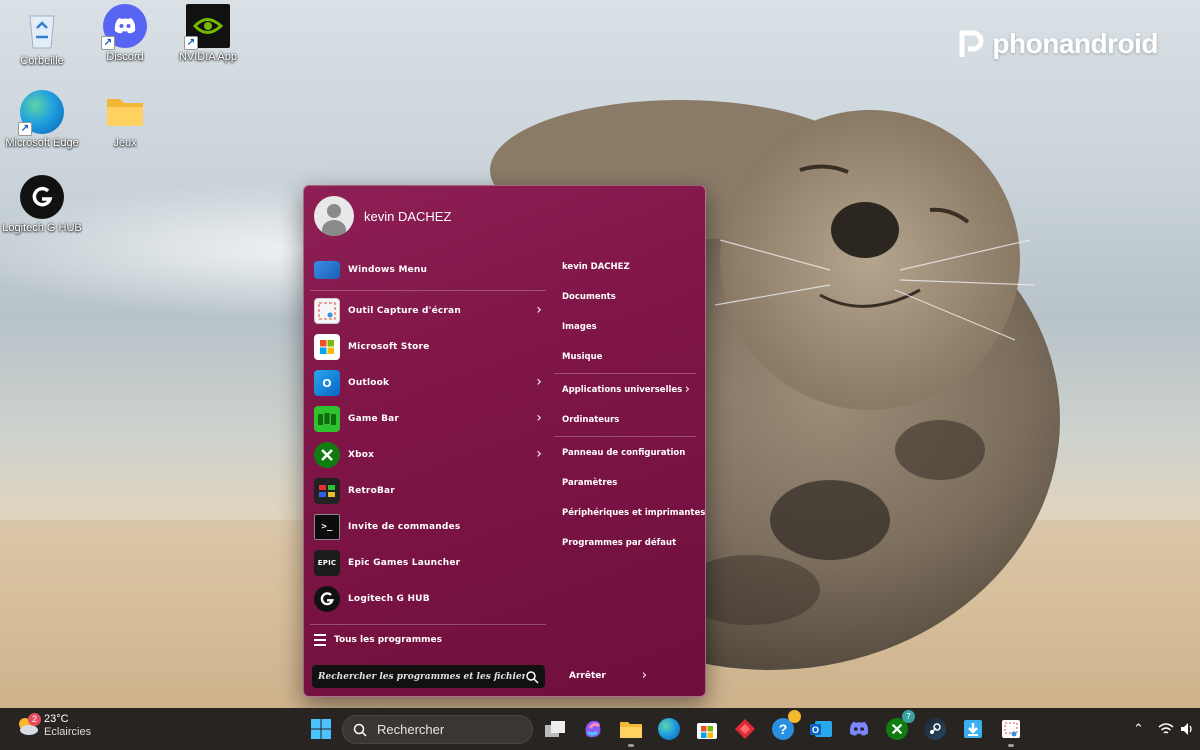  Describe the element at coordinates (428, 599) in the screenshot. I see `program-logitech-g-hub: Logitech G HUB` at that location.